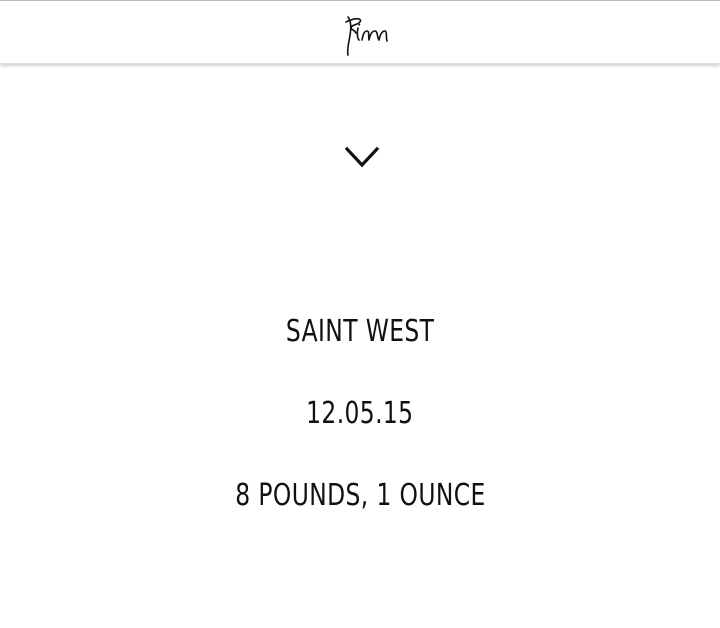 The width and height of the screenshot is (720, 628). What do you see at coordinates (362, 158) in the screenshot?
I see `chevron-down-icon` at bounding box center [362, 158].